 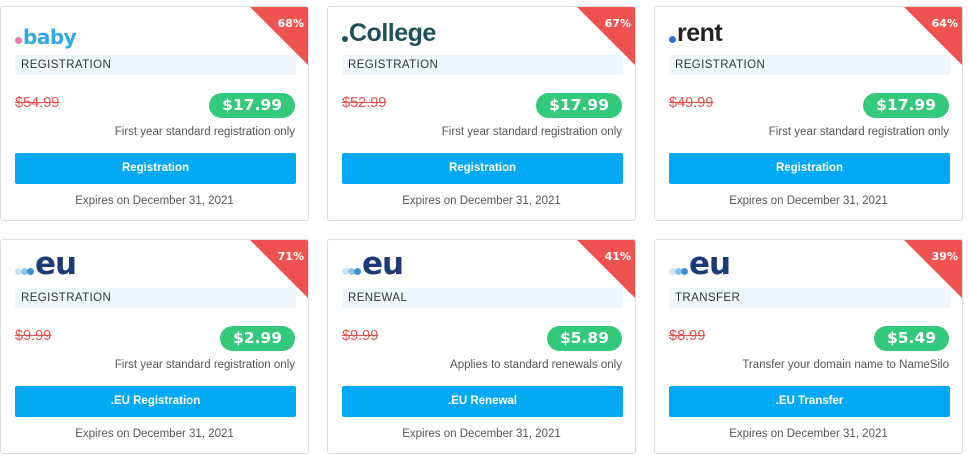 I want to click on sale-price-badge: $5.89, so click(x=584, y=338).